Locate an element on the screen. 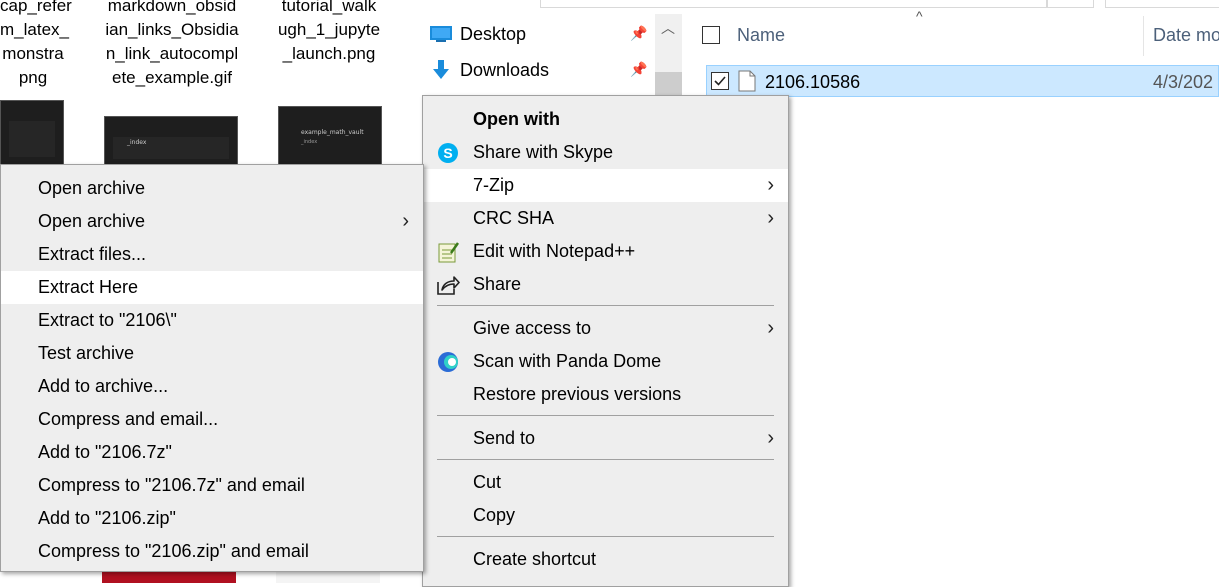 Image resolution: width=1219 pixels, height=587 pixels. submenu-item-add-to-zip: Add to "2106.zip" is located at coordinates (212, 518).